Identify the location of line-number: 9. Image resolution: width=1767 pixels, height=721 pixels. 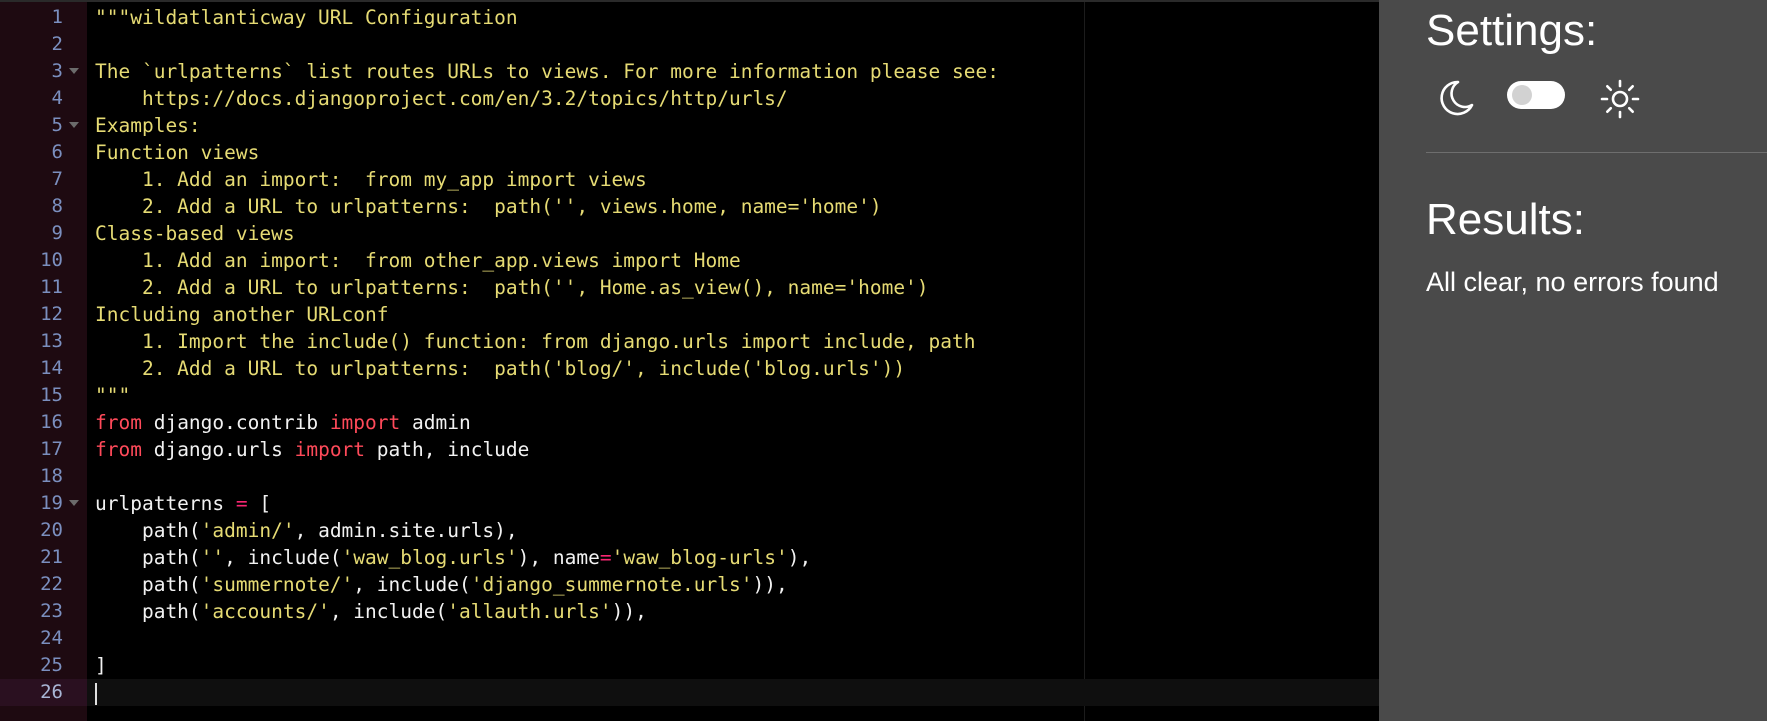
(57, 233).